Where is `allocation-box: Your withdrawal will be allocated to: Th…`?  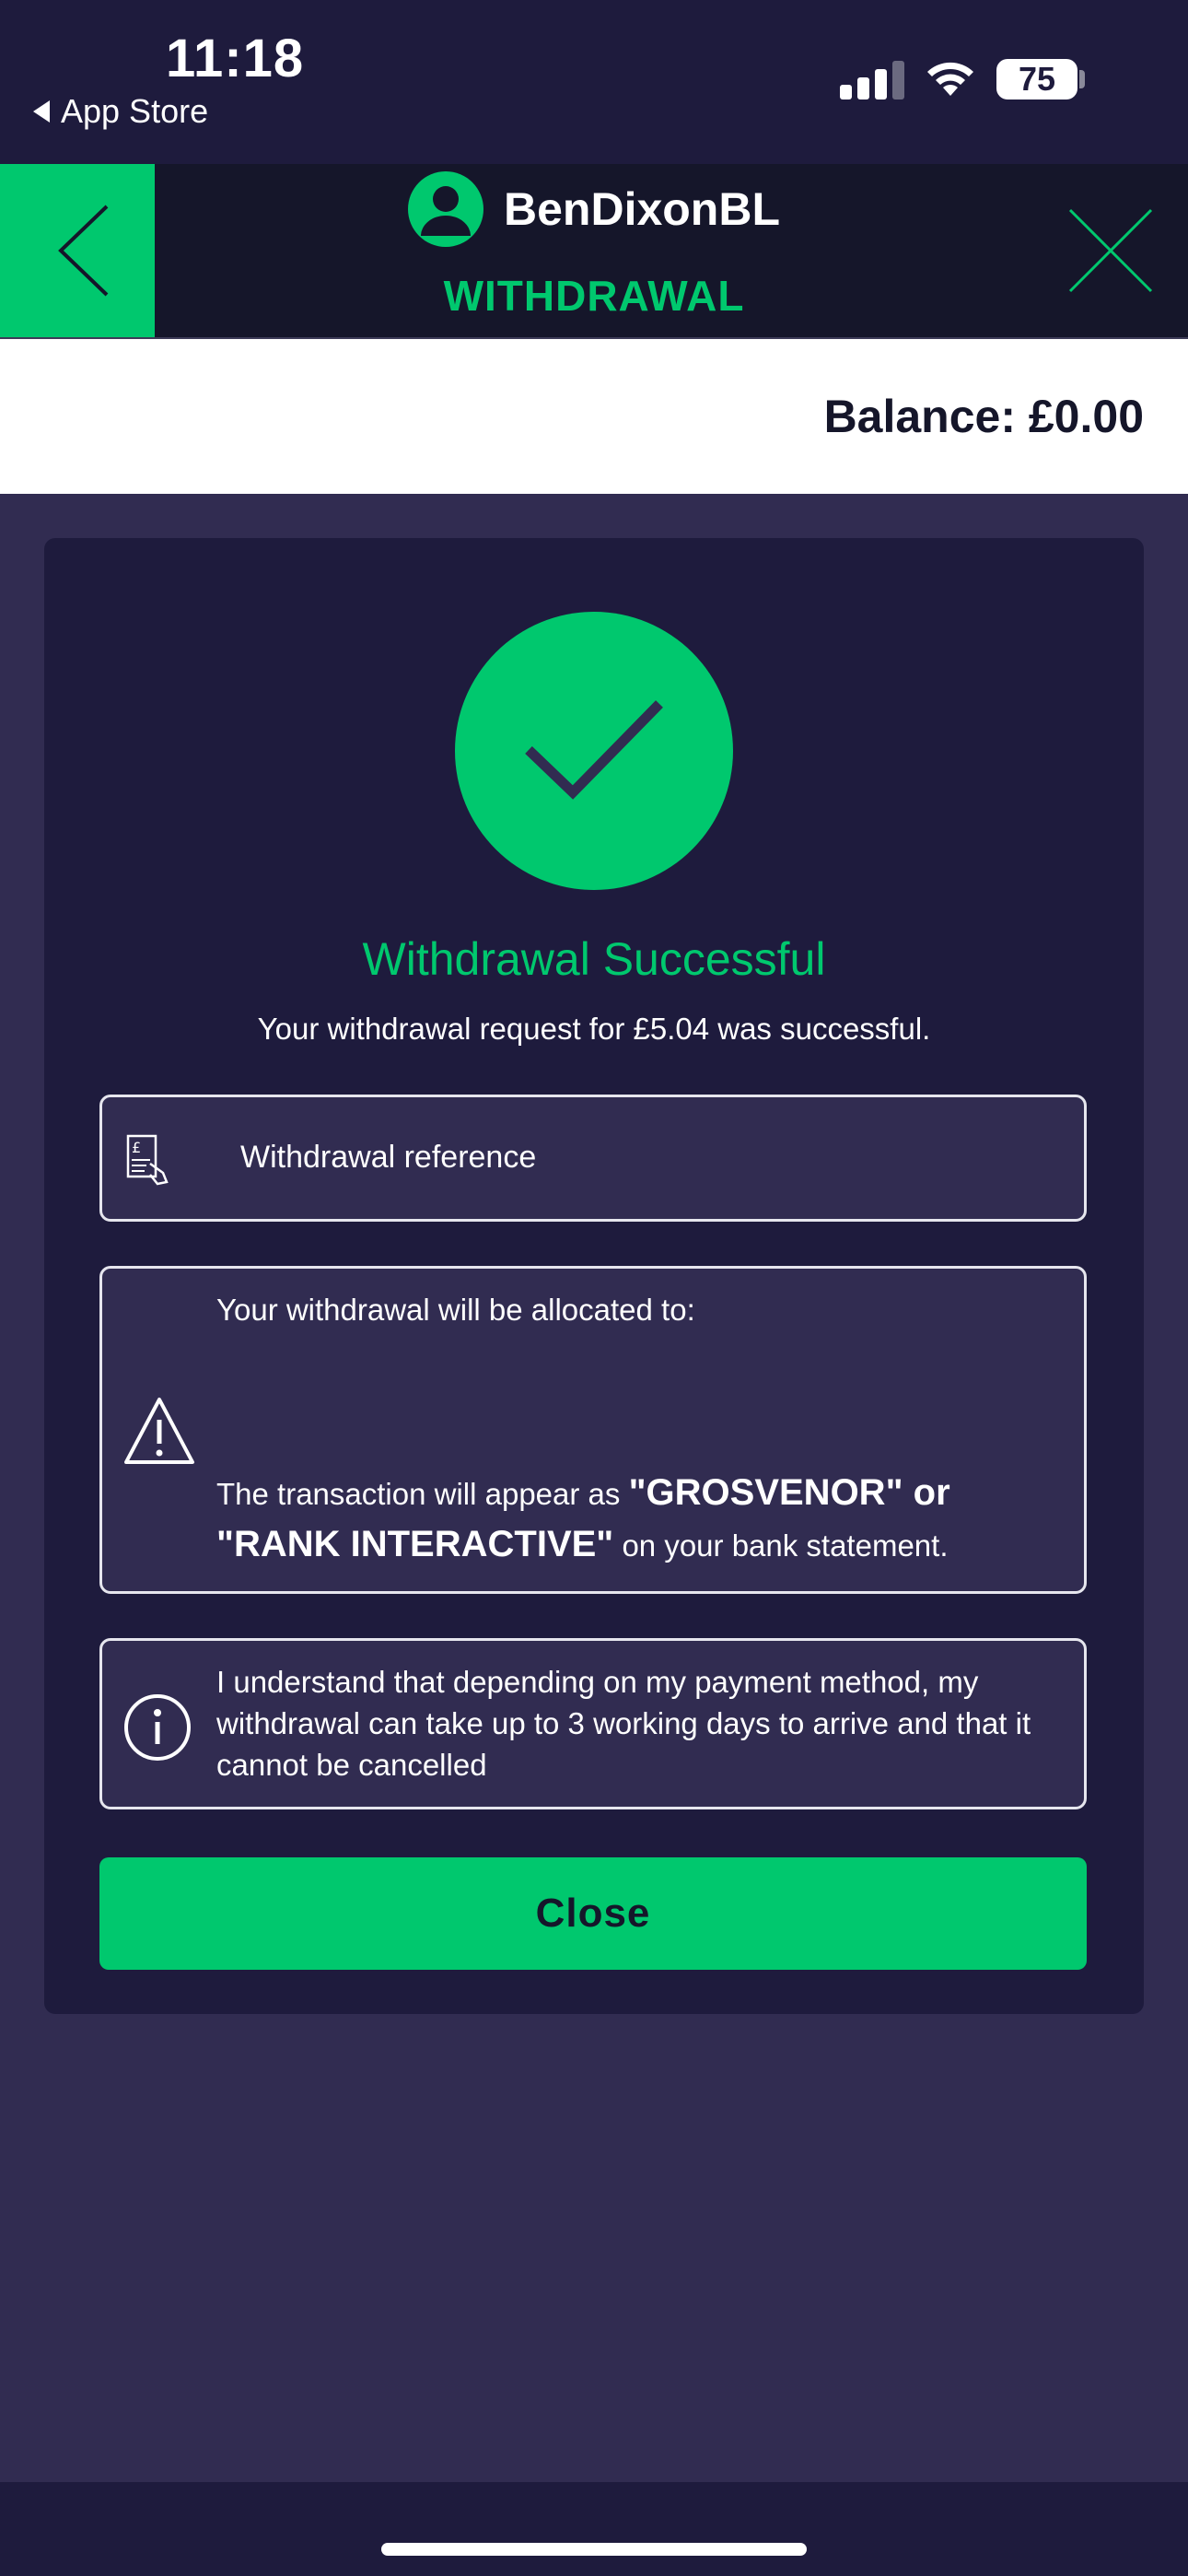
allocation-box: Your withdrawal will be allocated to: Th… is located at coordinates (593, 1430).